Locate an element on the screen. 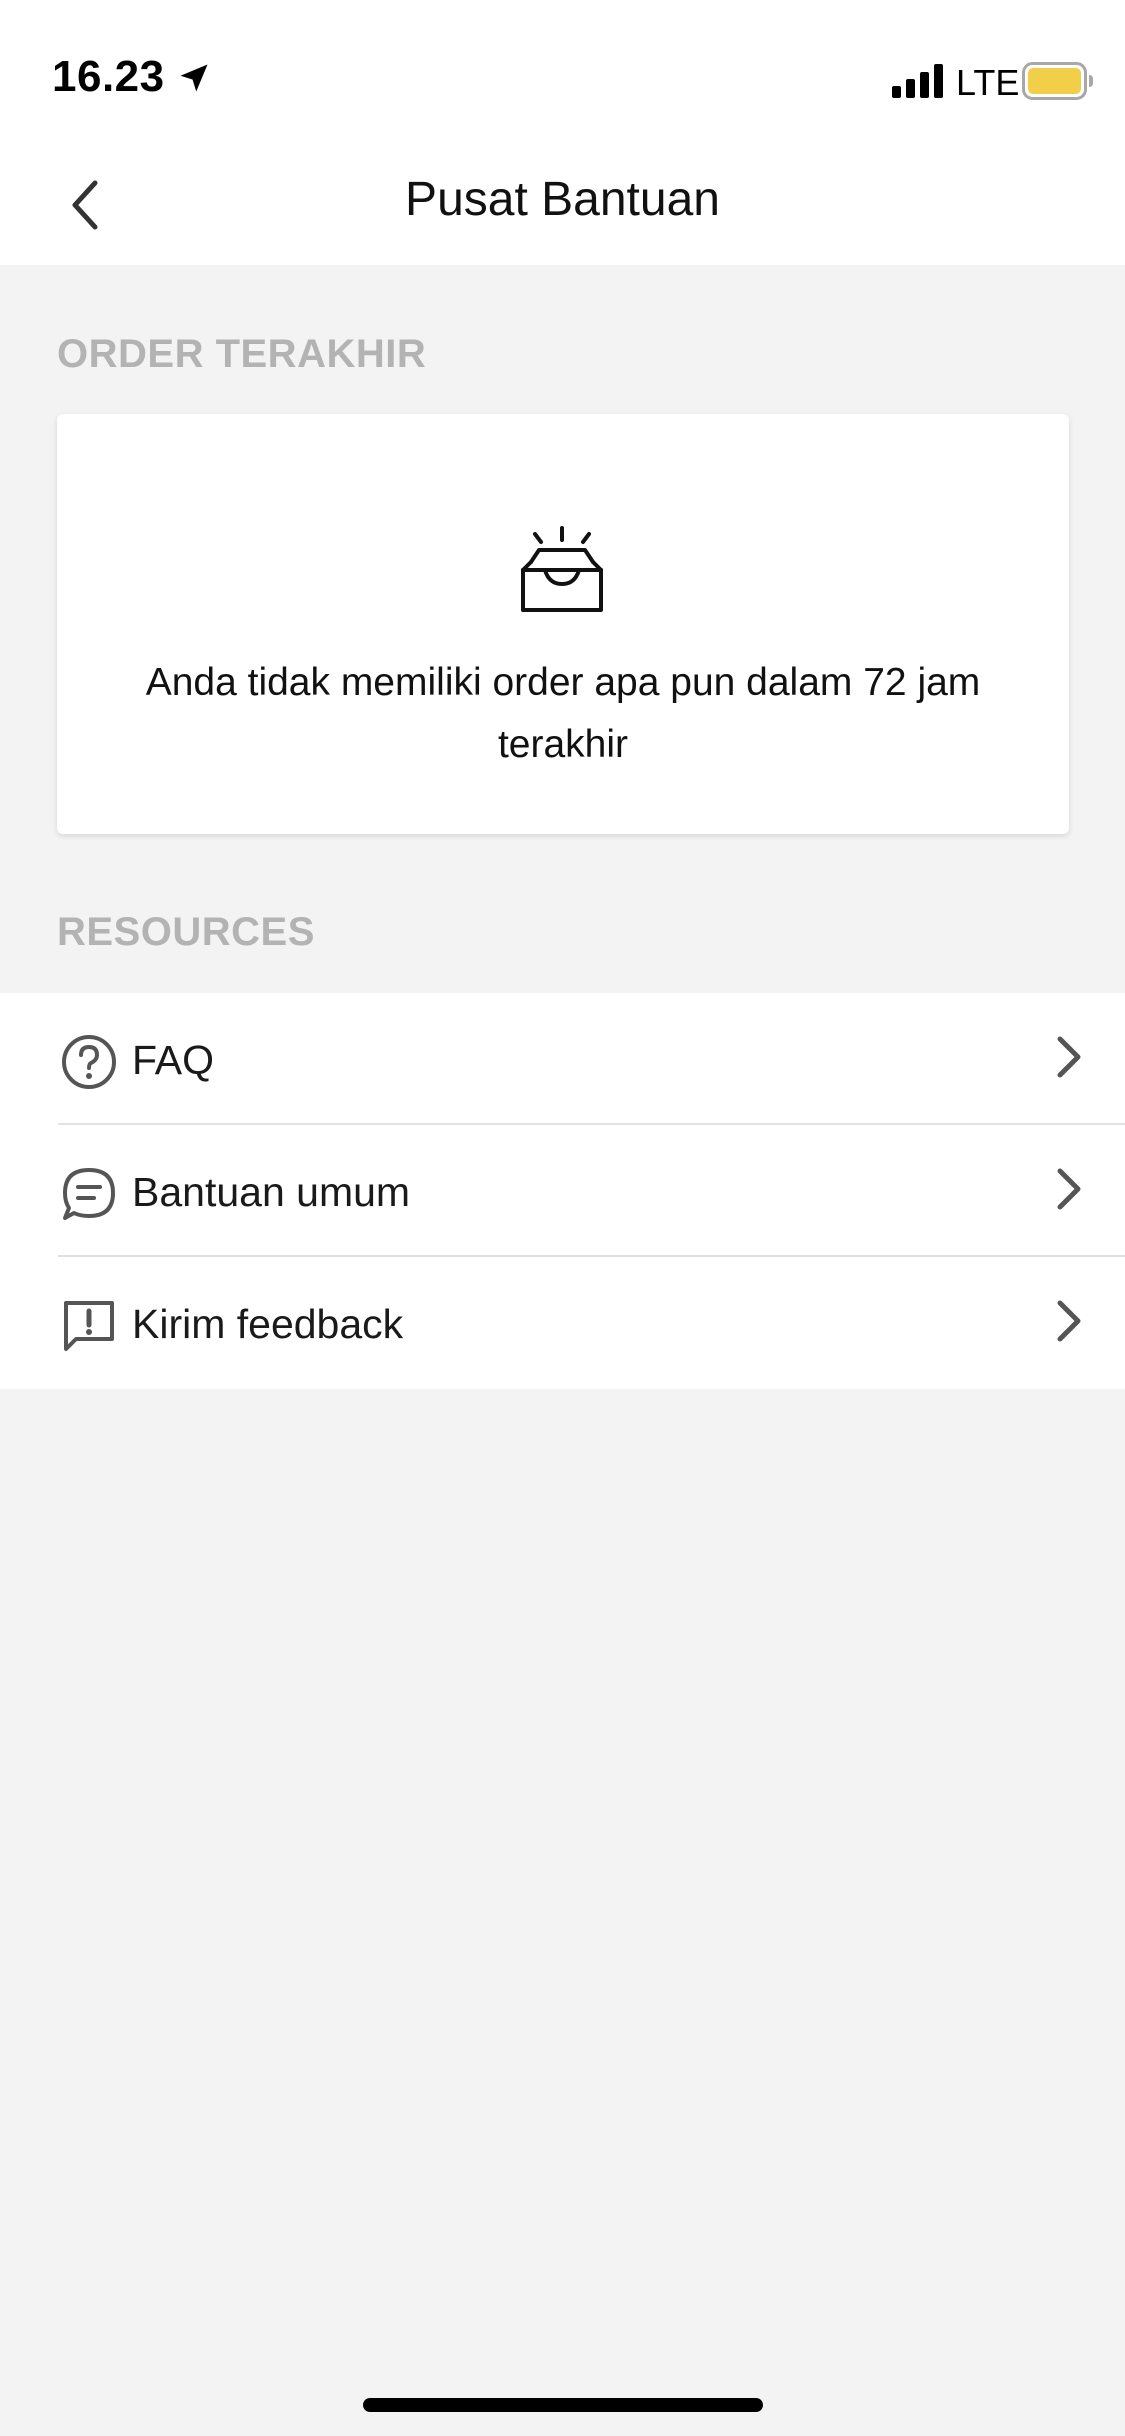 This screenshot has height=2436, width=1125. resource-item-general-help: Bantuan umum is located at coordinates (562, 1191).